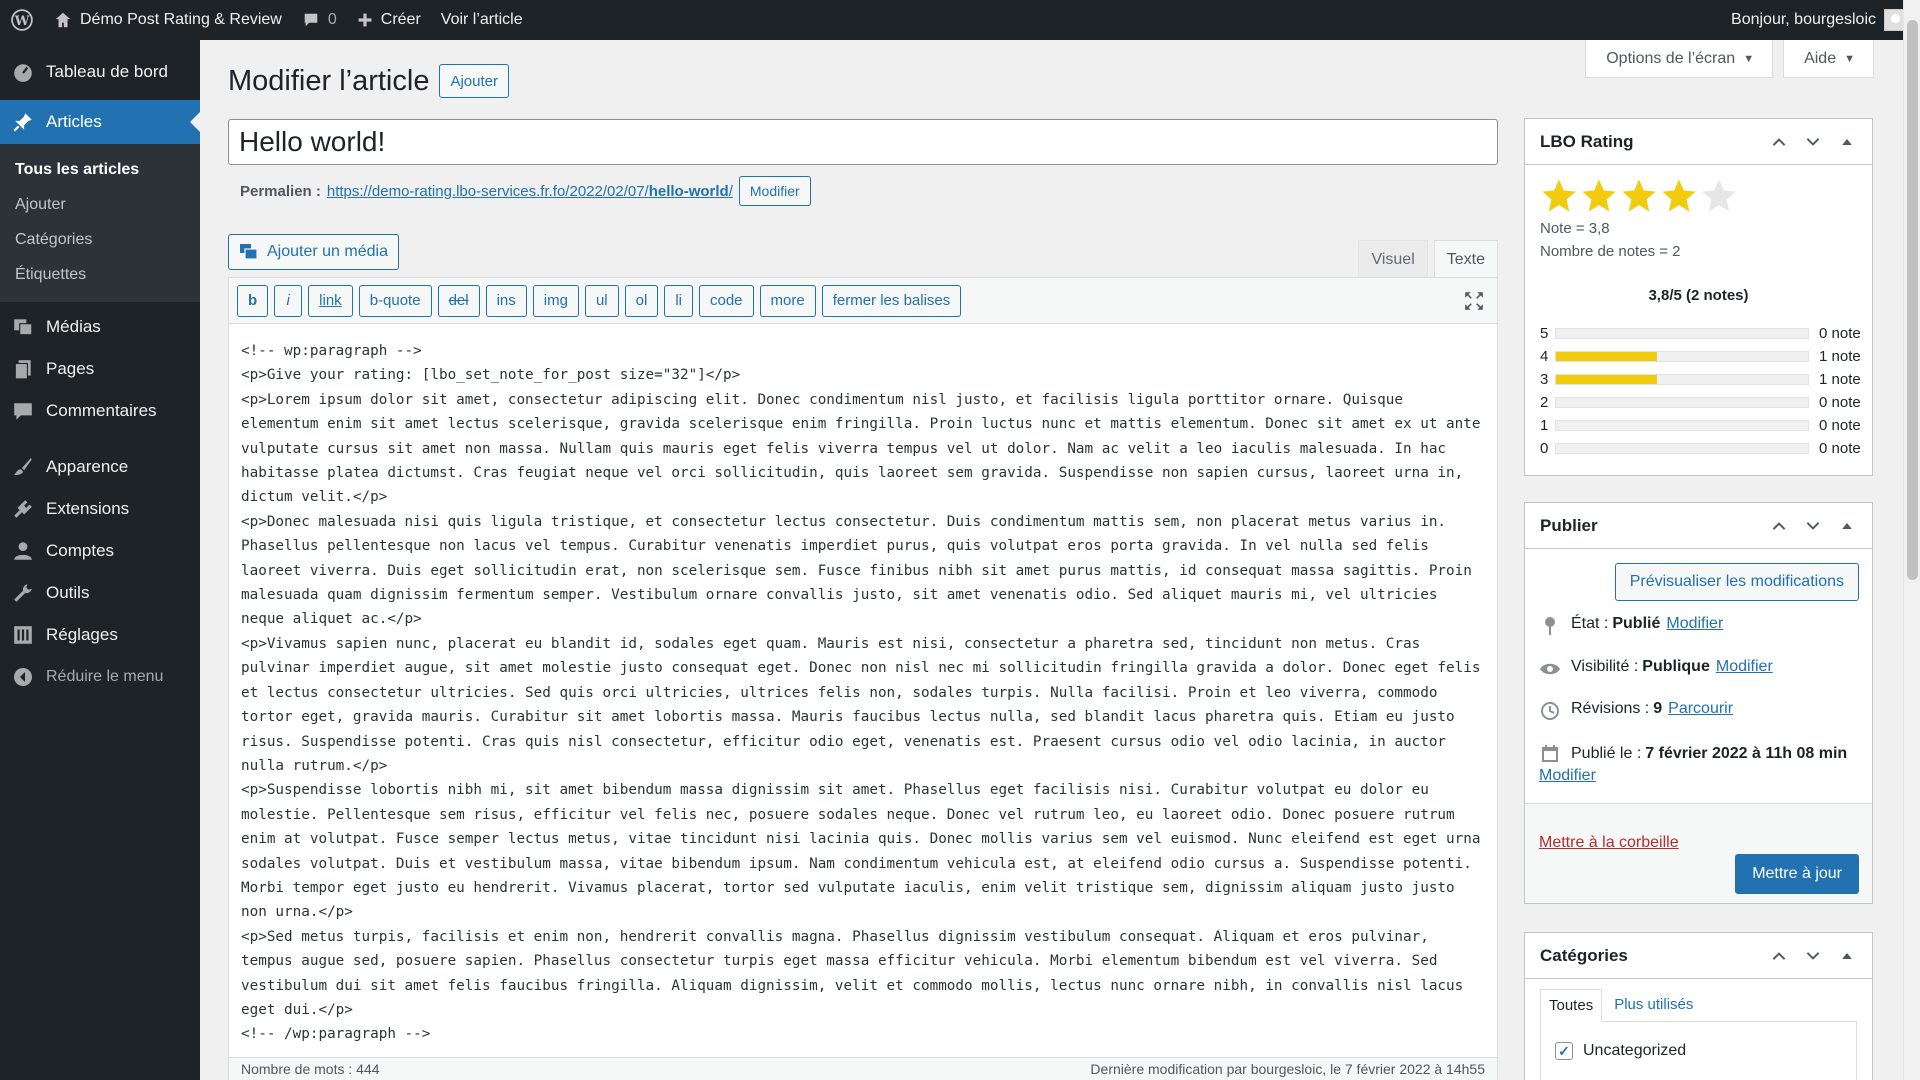 Image resolution: width=1920 pixels, height=1080 pixels. I want to click on qt-close-tags-button: fermer les balises, so click(891, 300).